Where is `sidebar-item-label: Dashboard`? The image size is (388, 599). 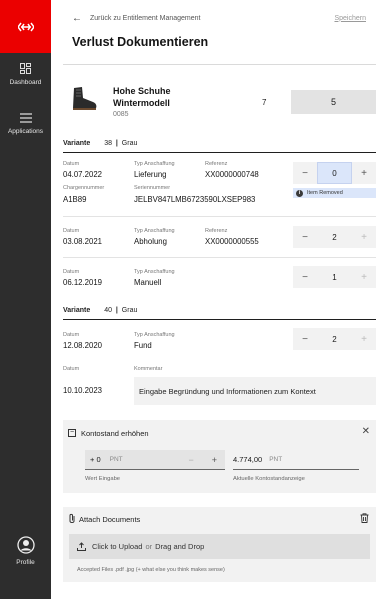
sidebar-item-label: Dashboard is located at coordinates (25, 82).